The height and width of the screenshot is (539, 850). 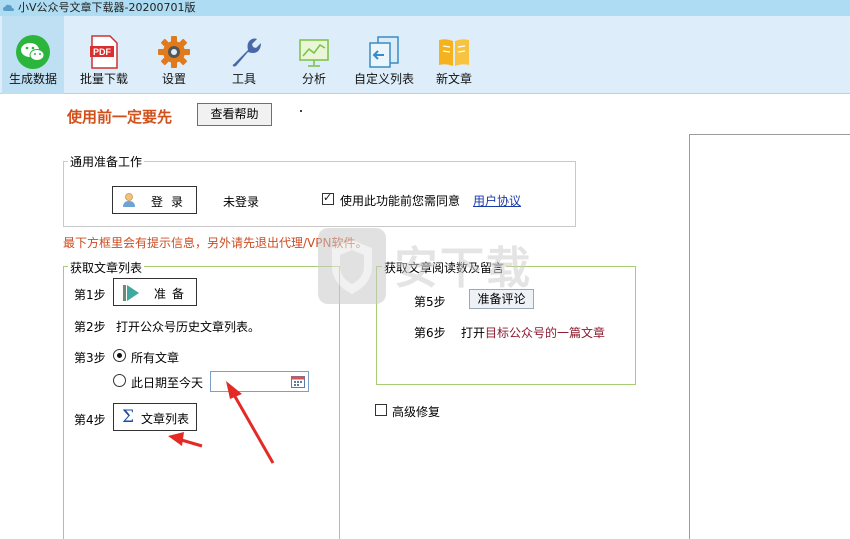 I want to click on step6-label: 第6步, so click(x=430, y=333).